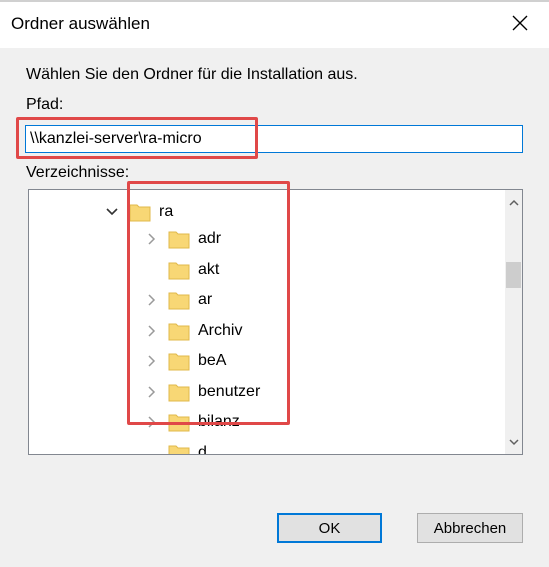 This screenshot has height=567, width=549. I want to click on close-icon, so click(520, 23).